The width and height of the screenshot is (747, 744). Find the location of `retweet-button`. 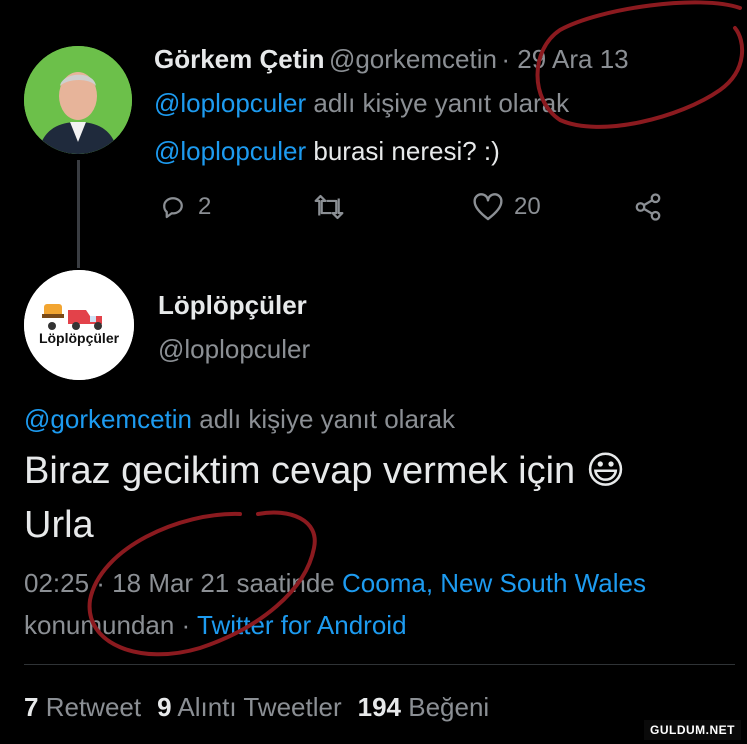

retweet-button is located at coordinates (329, 207).